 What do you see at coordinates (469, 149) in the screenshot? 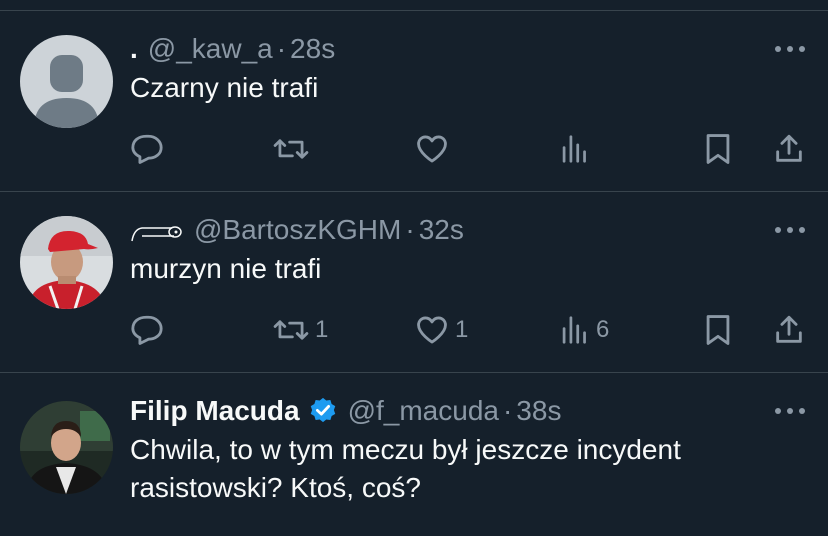
I see `tweet-actions` at bounding box center [469, 149].